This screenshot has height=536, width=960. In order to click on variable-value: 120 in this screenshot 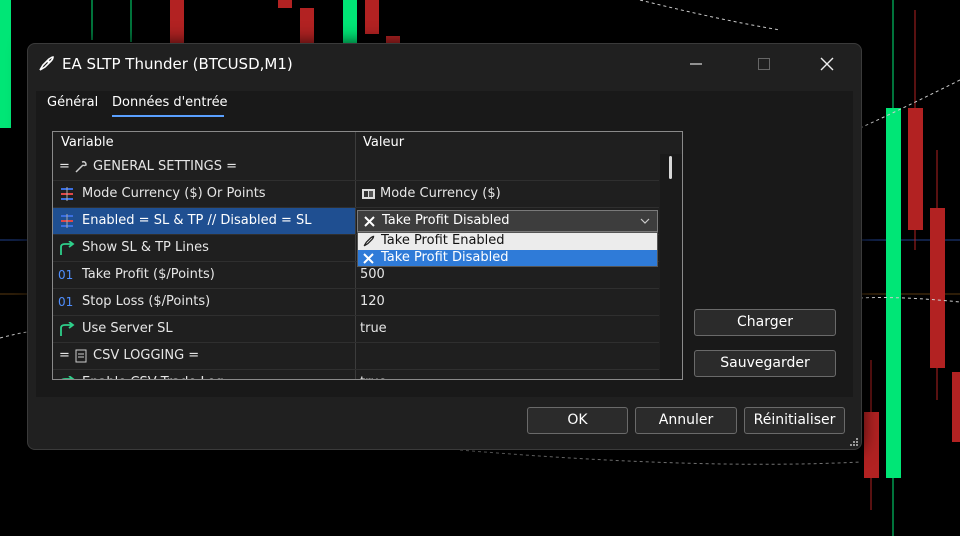, I will do `click(372, 301)`.